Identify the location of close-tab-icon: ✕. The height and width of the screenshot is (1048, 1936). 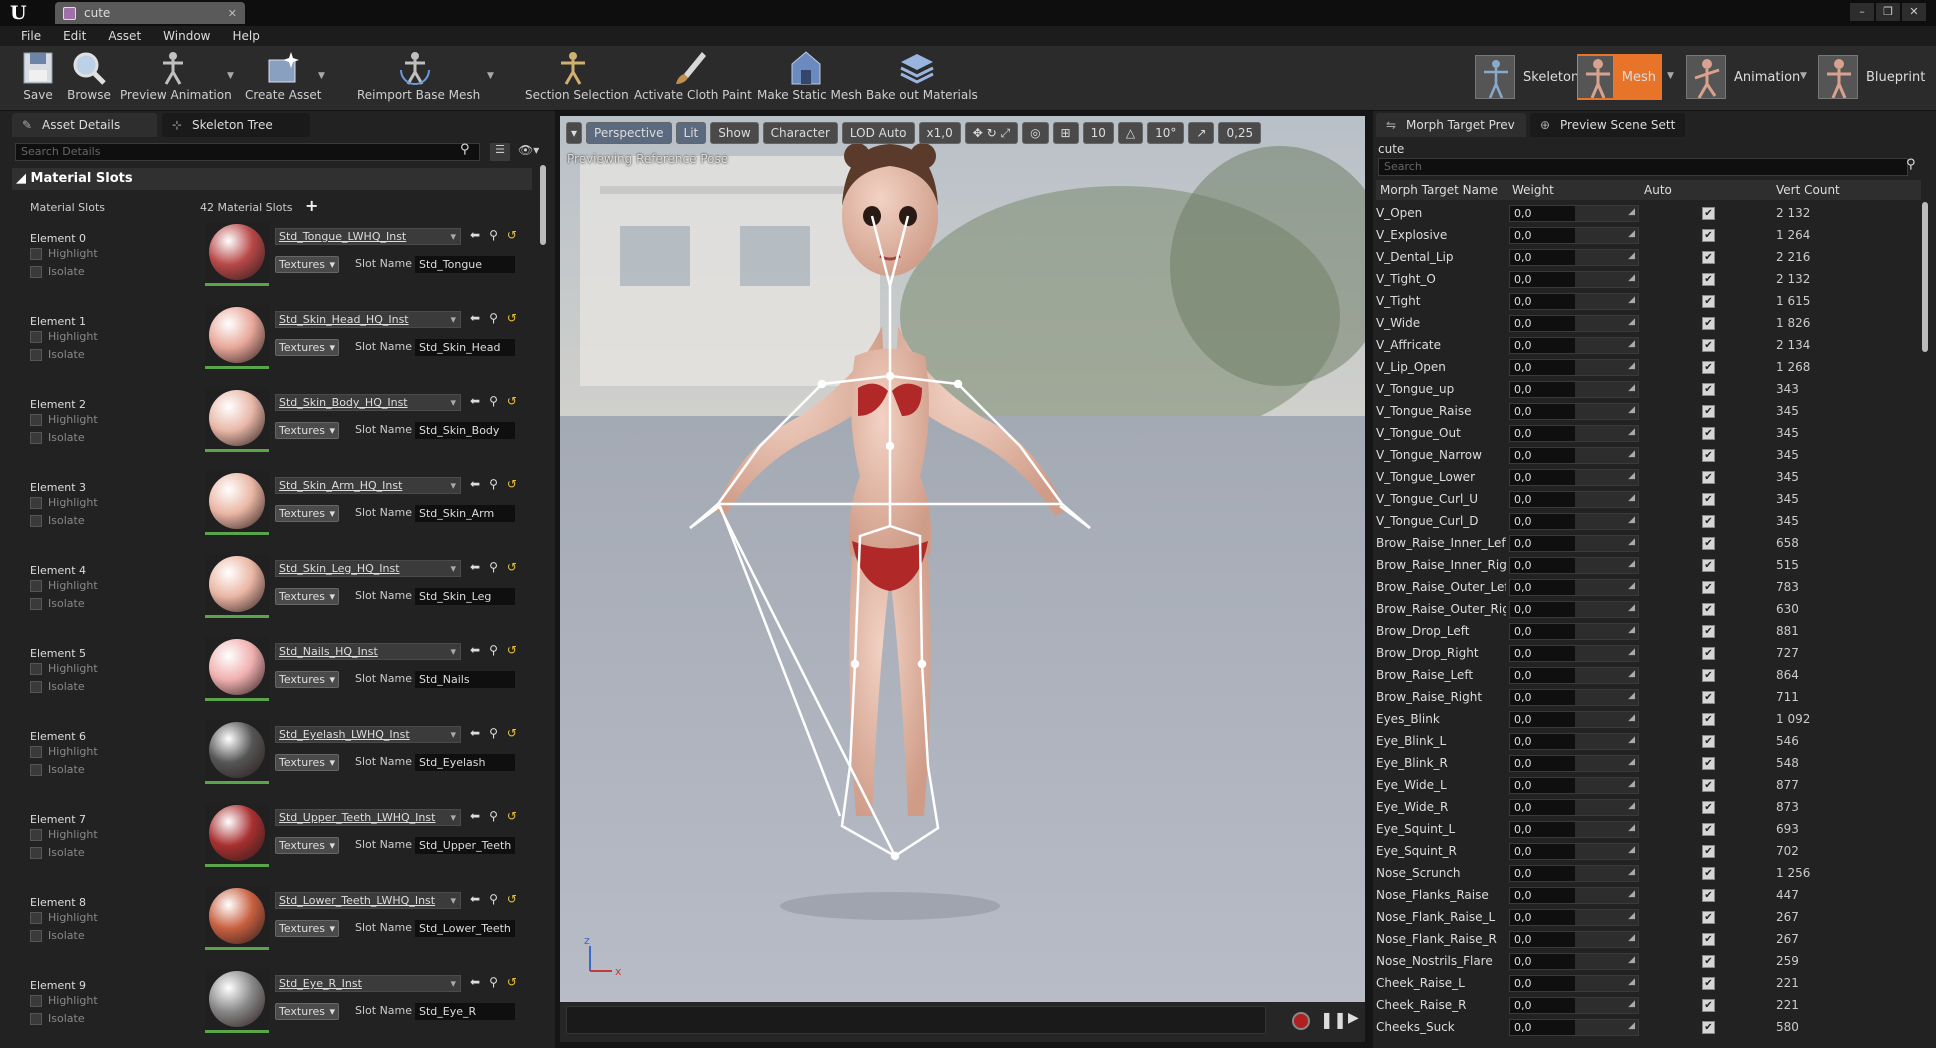
(232, 13).